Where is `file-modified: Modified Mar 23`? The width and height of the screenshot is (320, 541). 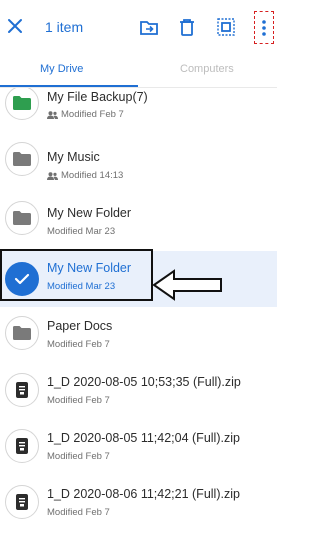 file-modified: Modified Mar 23 is located at coordinates (81, 231).